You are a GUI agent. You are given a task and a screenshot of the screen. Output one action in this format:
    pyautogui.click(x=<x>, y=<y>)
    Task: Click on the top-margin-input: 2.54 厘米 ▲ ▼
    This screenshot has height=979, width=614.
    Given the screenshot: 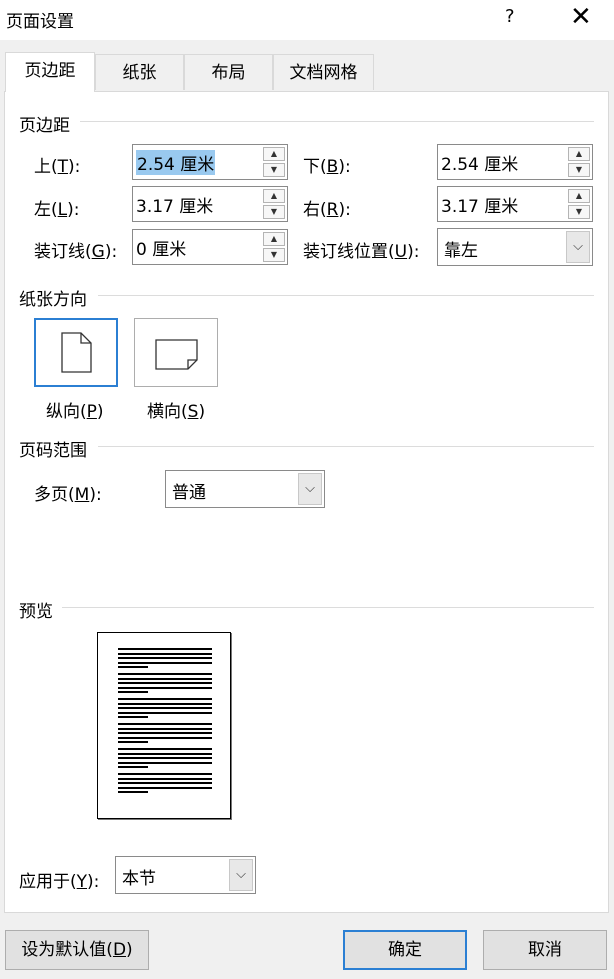 What is the action you would take?
    pyautogui.click(x=210, y=162)
    